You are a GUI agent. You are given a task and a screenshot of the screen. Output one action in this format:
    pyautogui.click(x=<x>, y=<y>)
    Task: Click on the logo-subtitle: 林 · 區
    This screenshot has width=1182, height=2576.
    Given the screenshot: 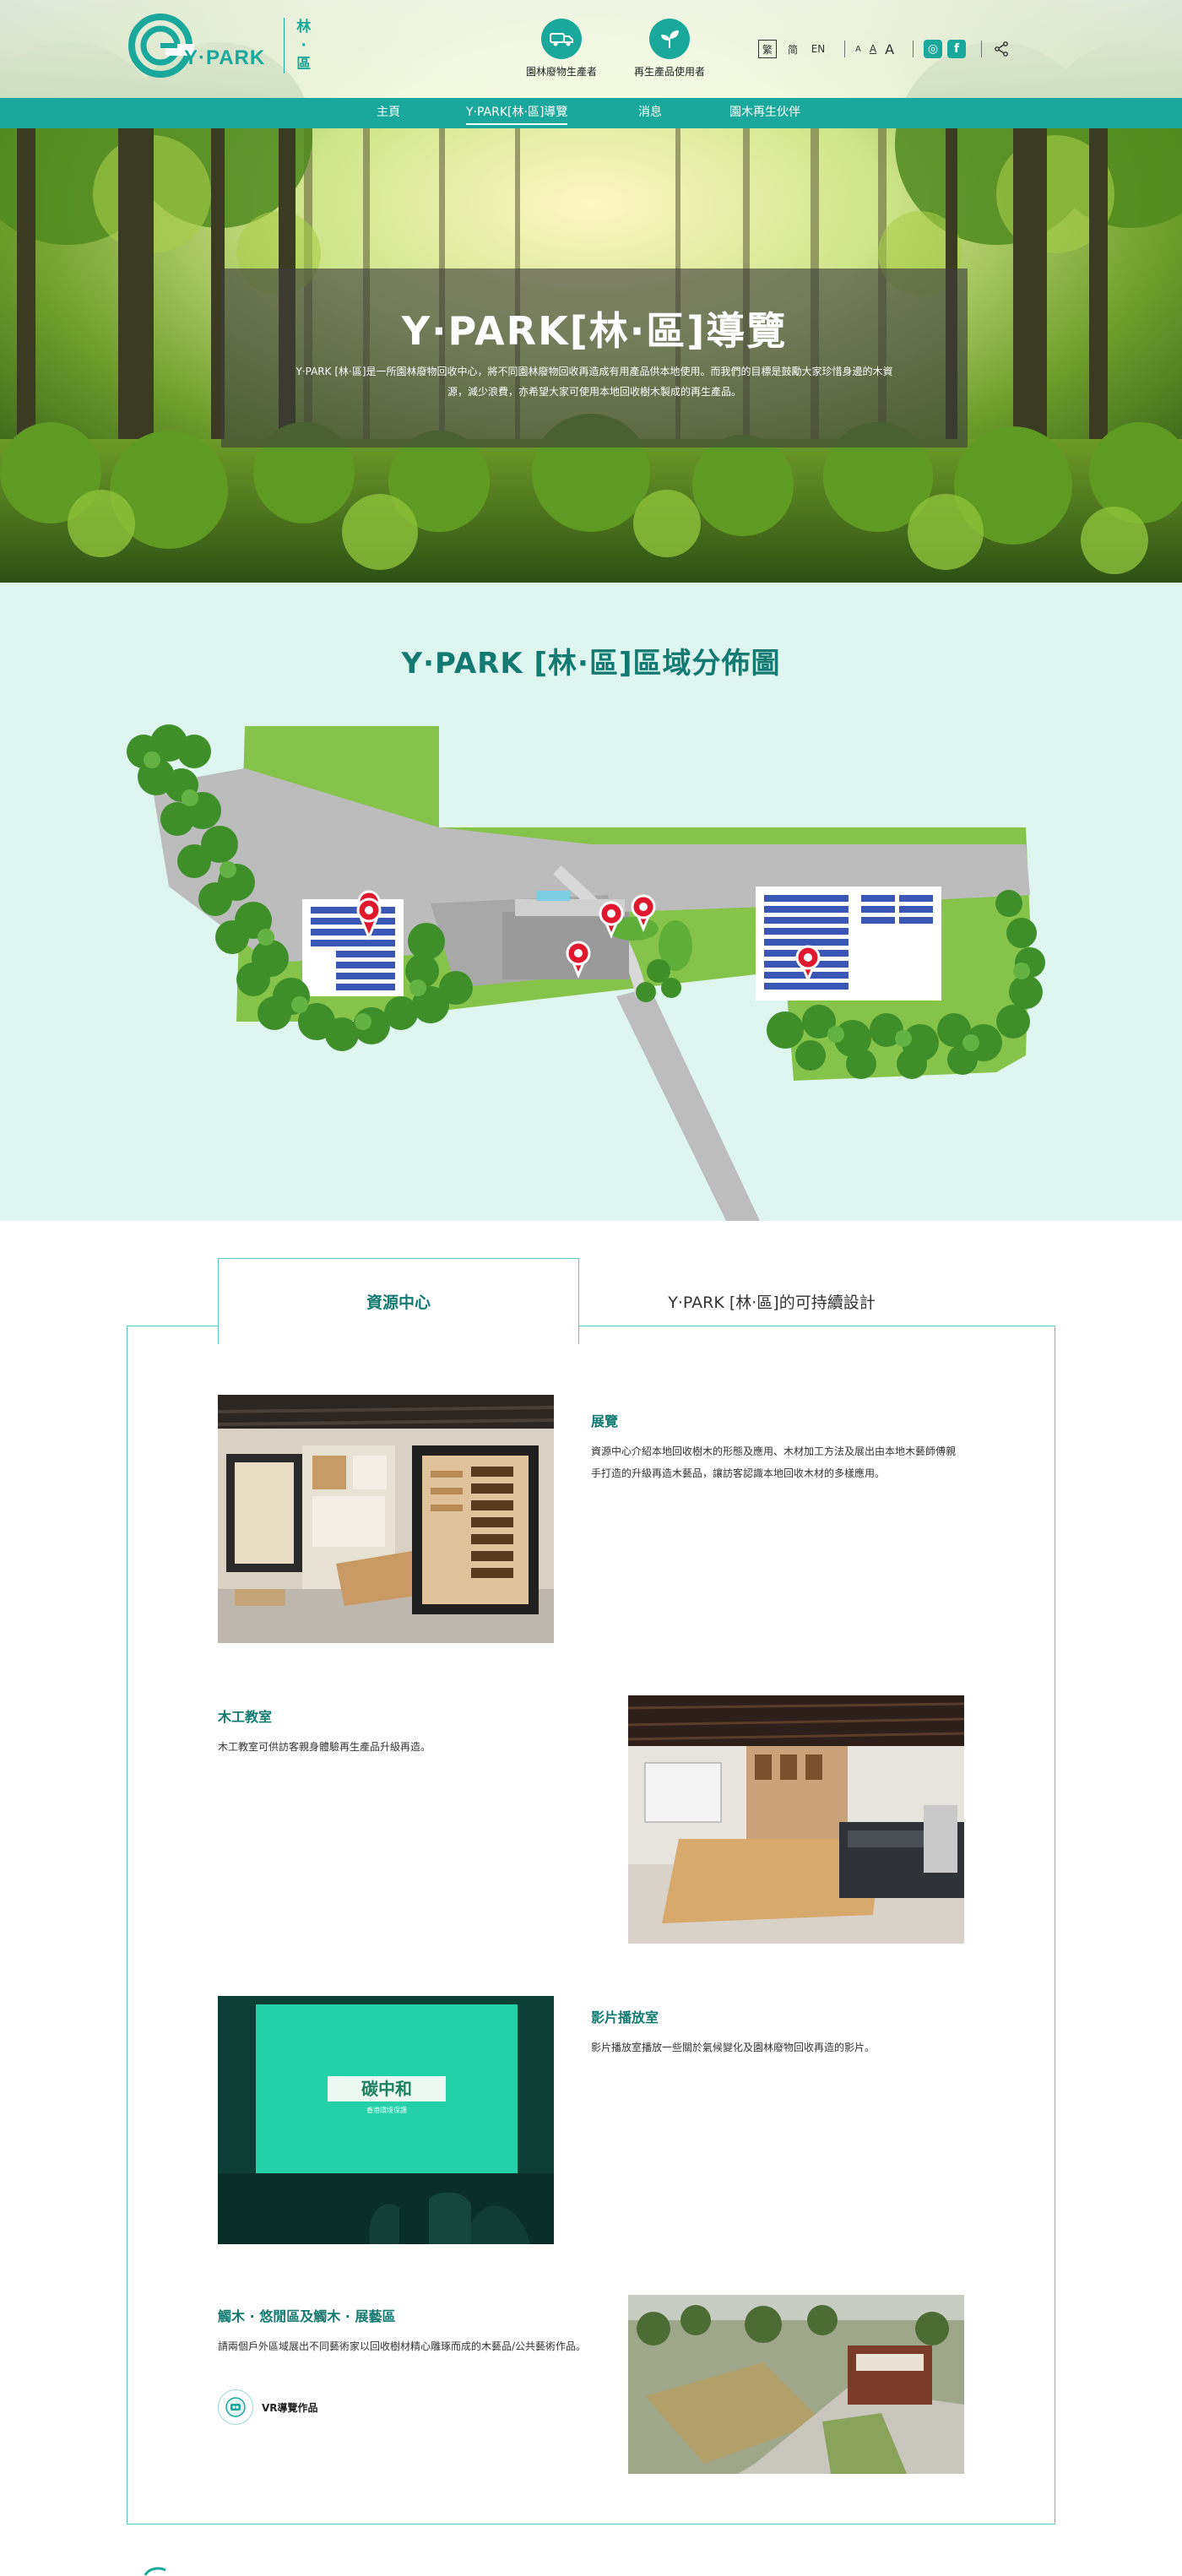 What is the action you would take?
    pyautogui.click(x=304, y=45)
    